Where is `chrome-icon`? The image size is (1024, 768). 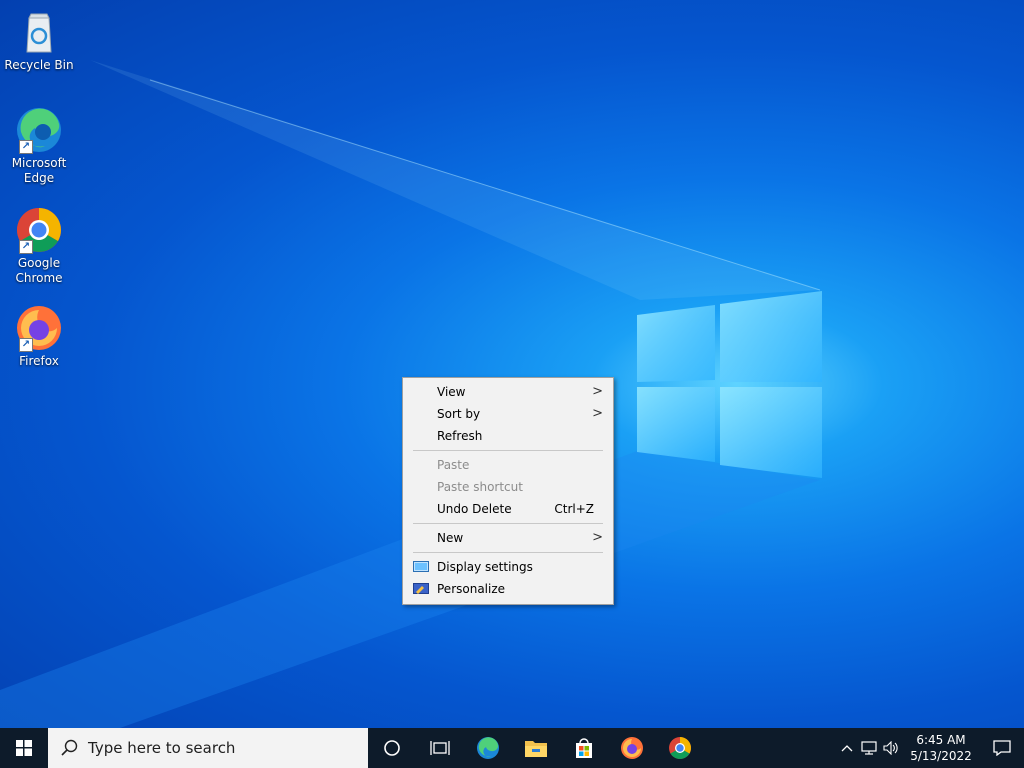 chrome-icon is located at coordinates (680, 748).